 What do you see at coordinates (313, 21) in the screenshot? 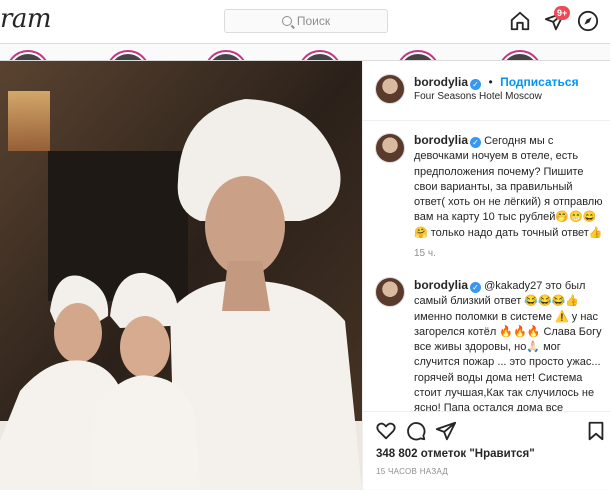
I see `search-placeholder: Поиск` at bounding box center [313, 21].